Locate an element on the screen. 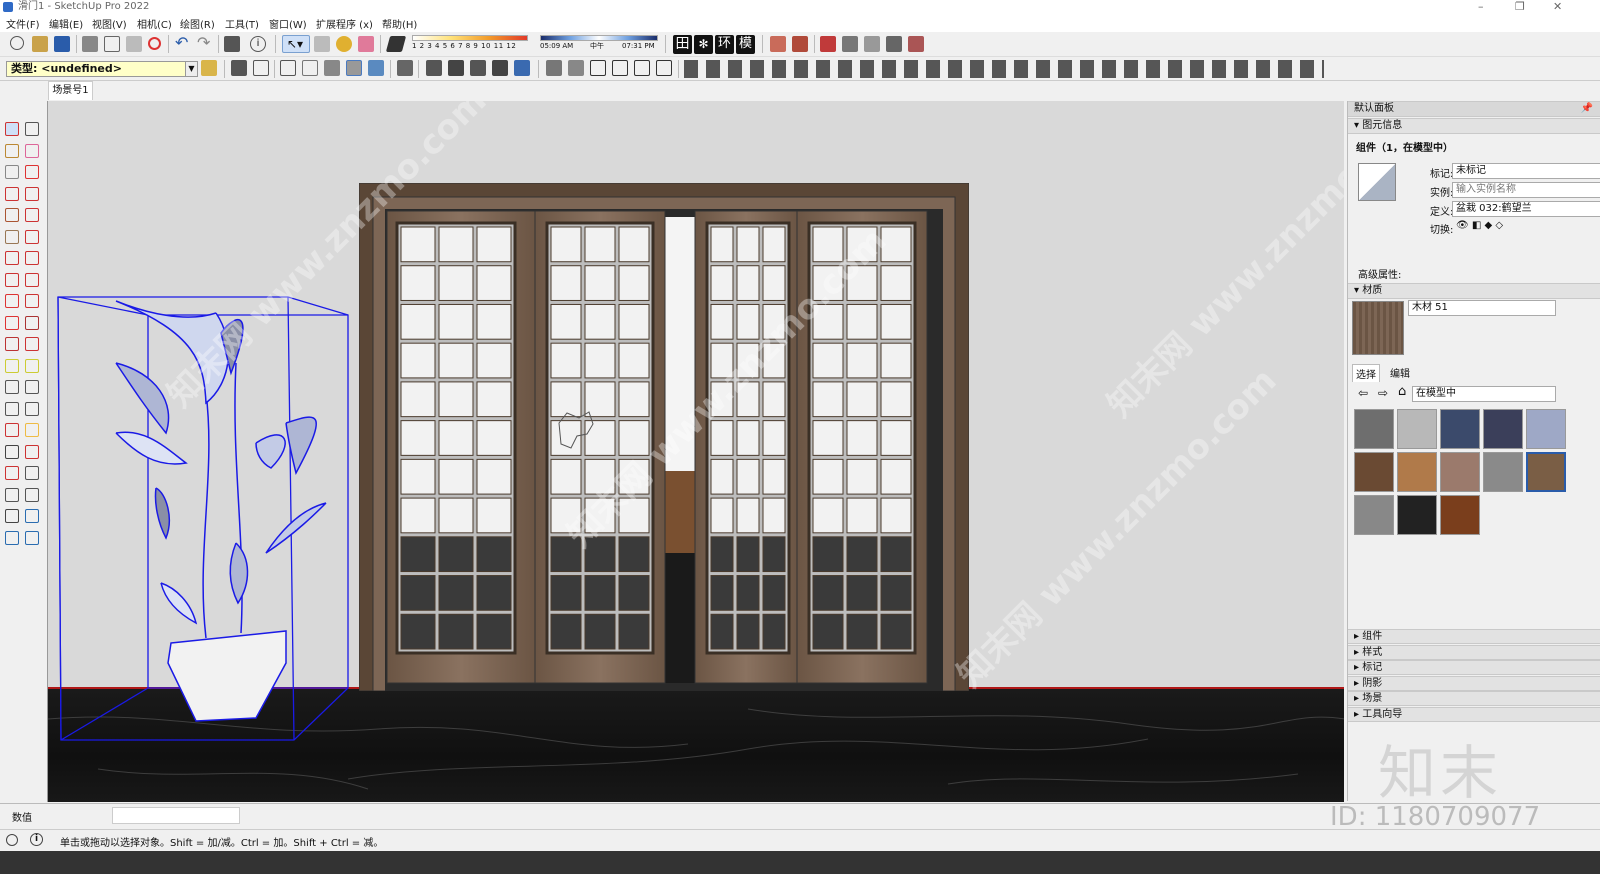 This screenshot has height=874, width=1600. eraser-icon is located at coordinates (366, 44).